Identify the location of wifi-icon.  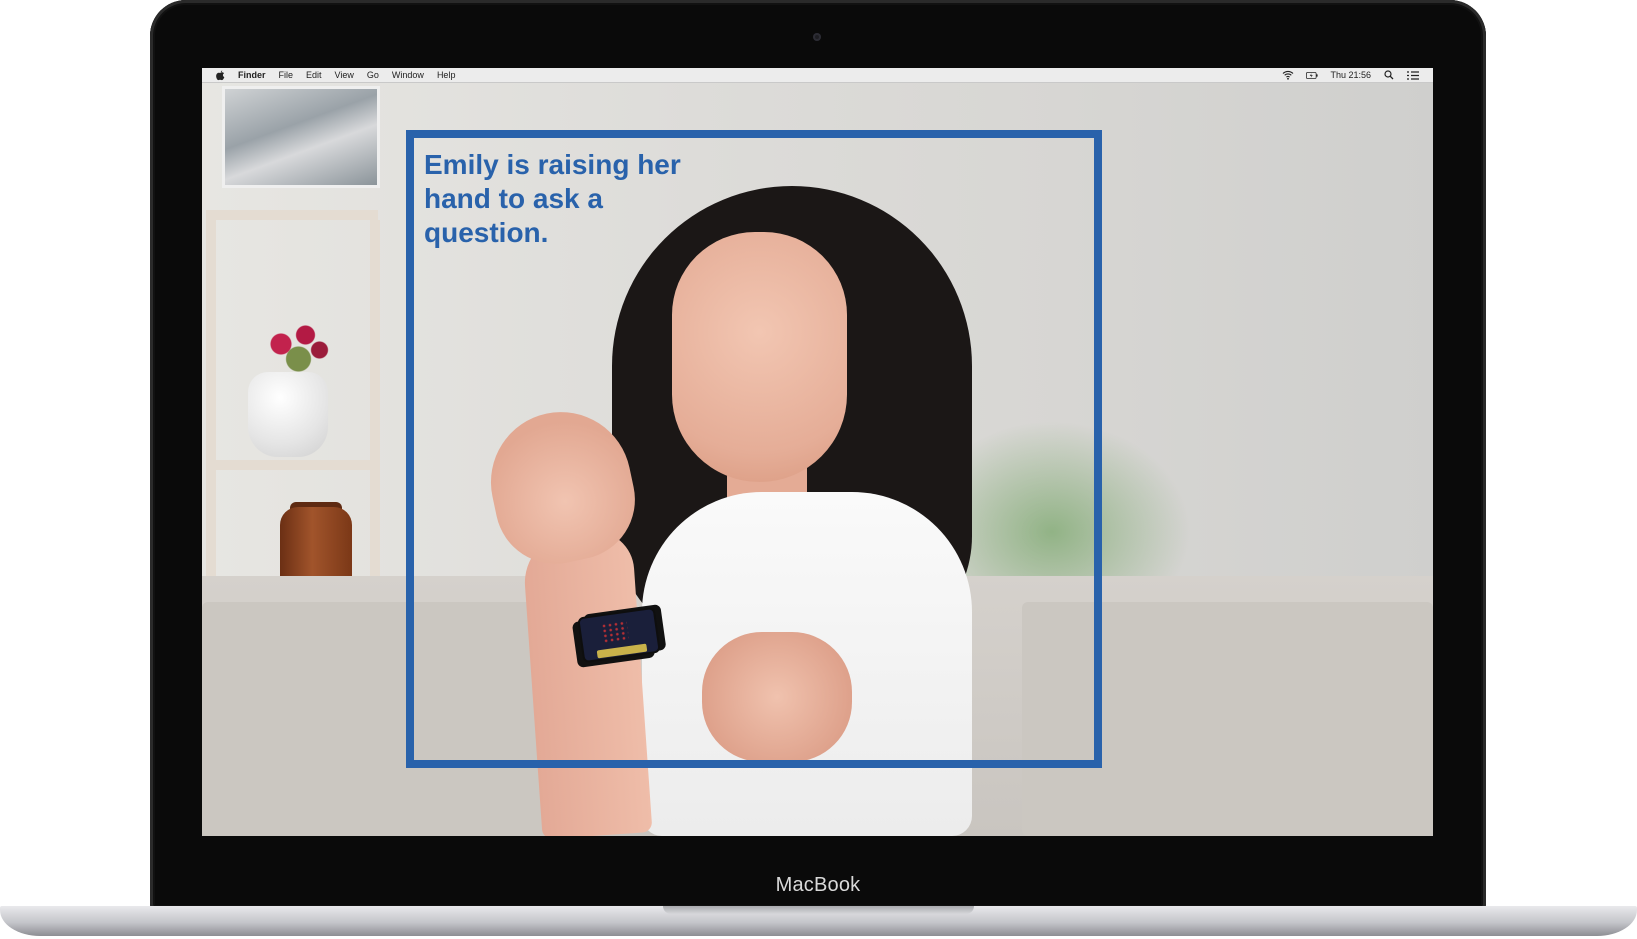
(1288, 75).